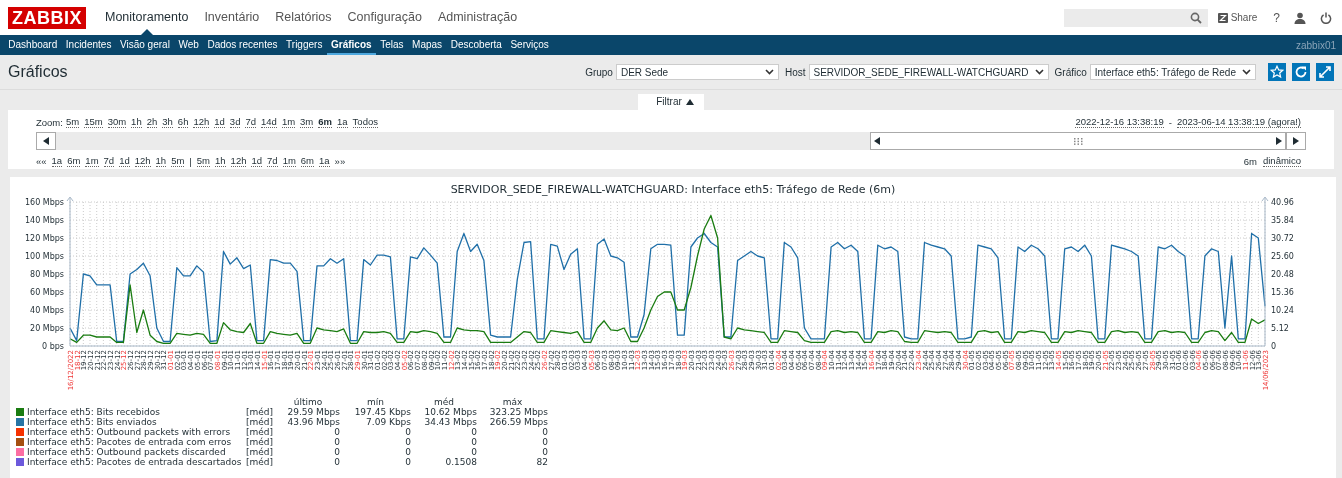 The image size is (1342, 478). I want to click on main-menu-item: Configuração, so click(384, 17).